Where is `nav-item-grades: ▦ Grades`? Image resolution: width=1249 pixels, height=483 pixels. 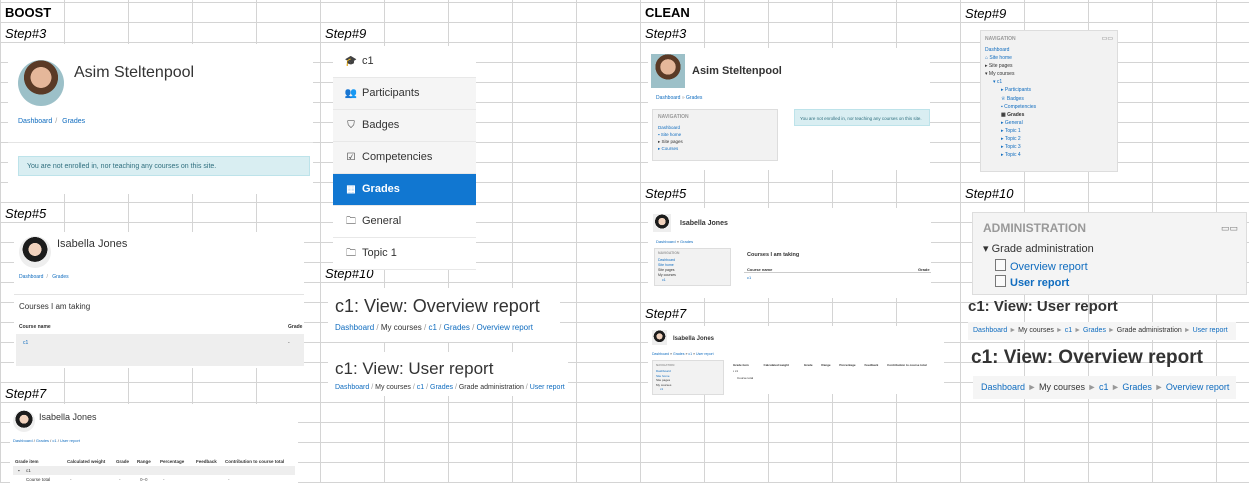
nav-item-grades: ▦ Grades is located at coordinates (404, 190).